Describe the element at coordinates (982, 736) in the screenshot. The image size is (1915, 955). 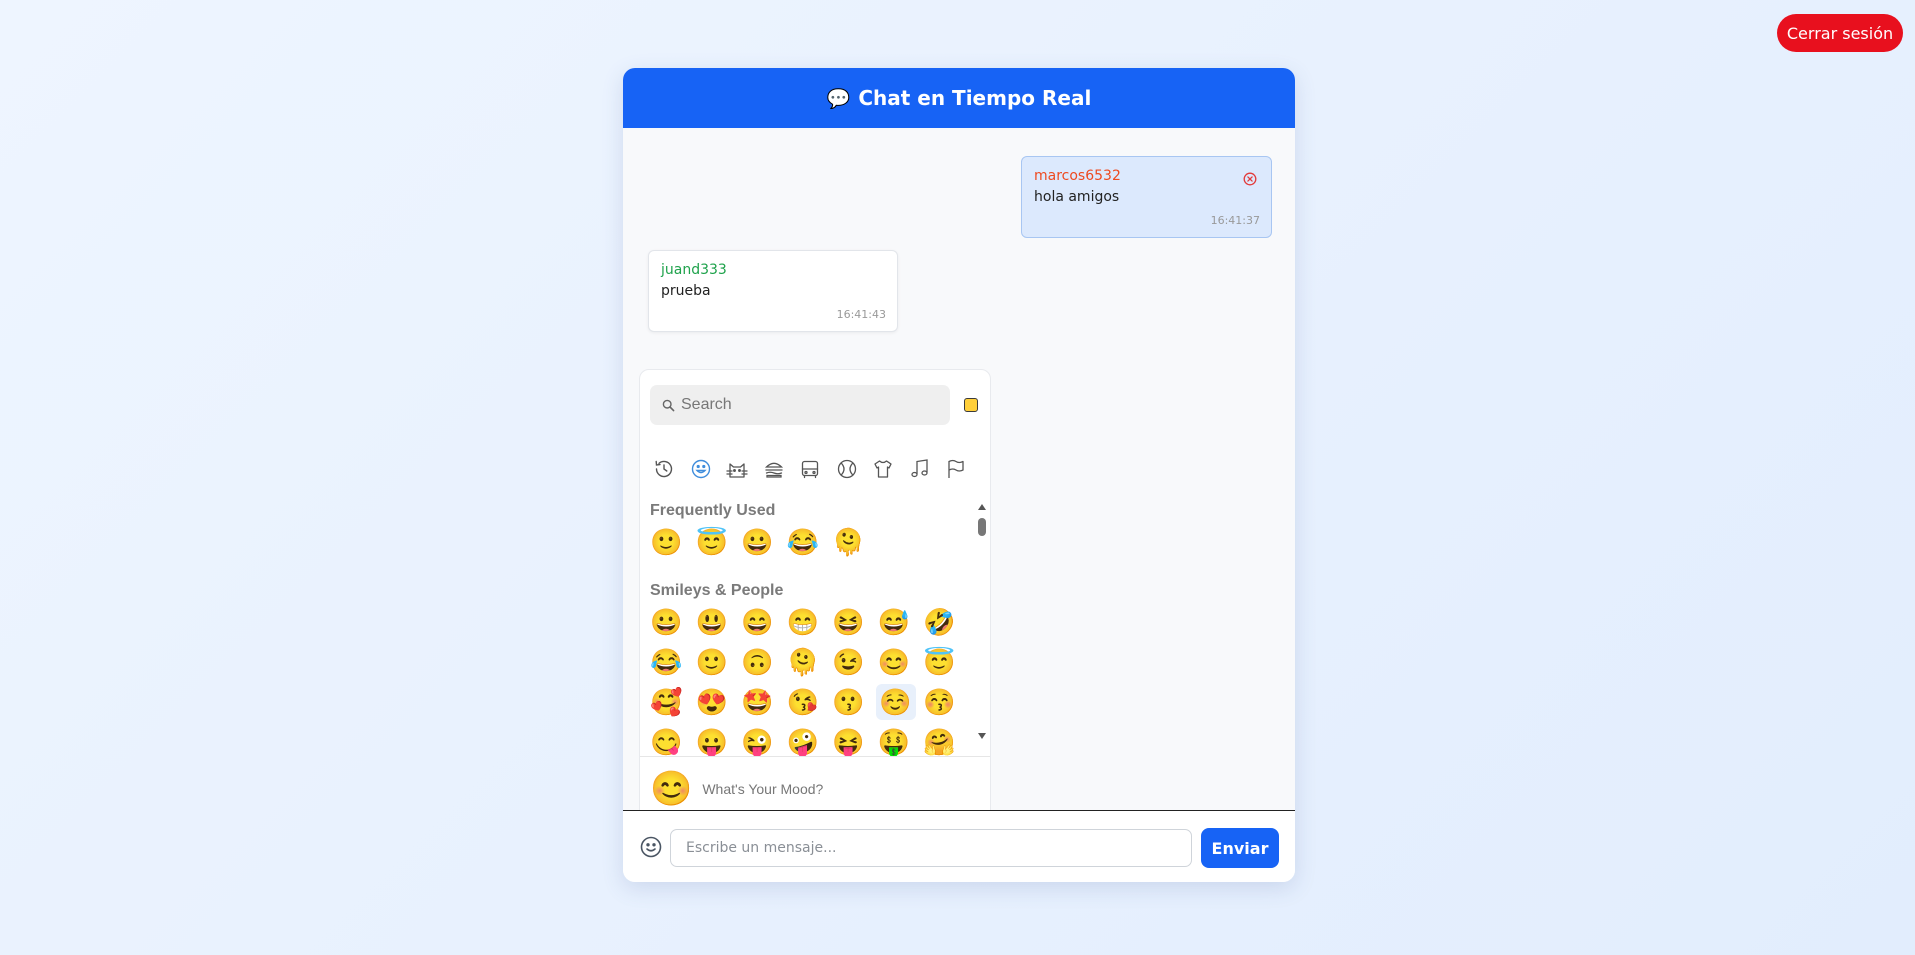
I see `scroll-down-arrow-icon` at that location.